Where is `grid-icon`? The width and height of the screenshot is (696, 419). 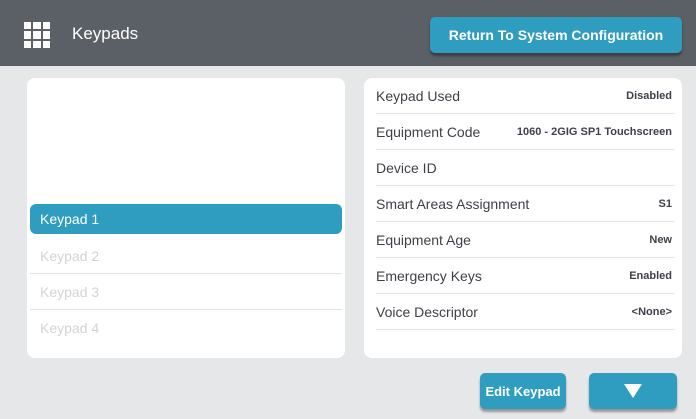 grid-icon is located at coordinates (37, 35).